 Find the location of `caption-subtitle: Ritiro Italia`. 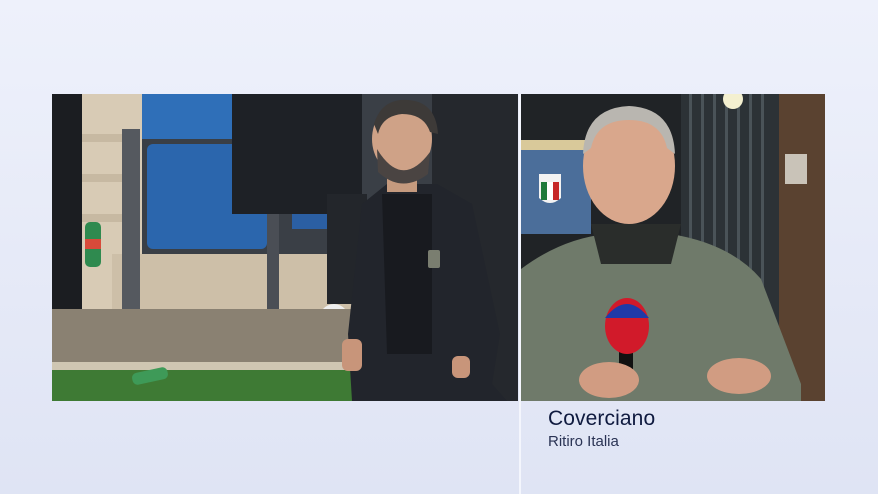

caption-subtitle: Ritiro Italia is located at coordinates (583, 441).